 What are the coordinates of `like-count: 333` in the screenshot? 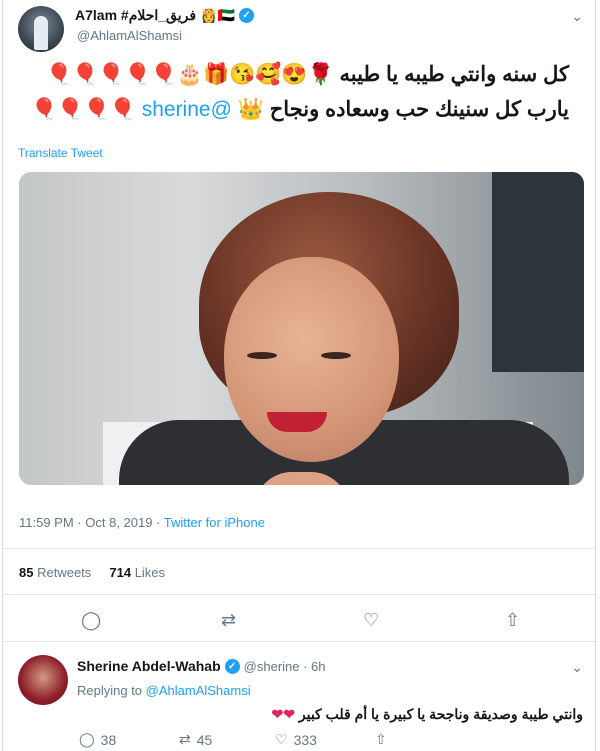 It's located at (305, 739).